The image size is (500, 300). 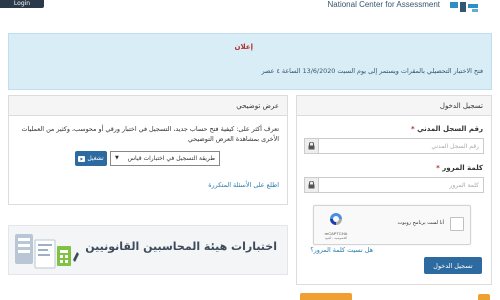 What do you see at coordinates (181, 246) in the screenshot?
I see `banner-title: اختبارات هيئة المحاسبين القانونيين` at bounding box center [181, 246].